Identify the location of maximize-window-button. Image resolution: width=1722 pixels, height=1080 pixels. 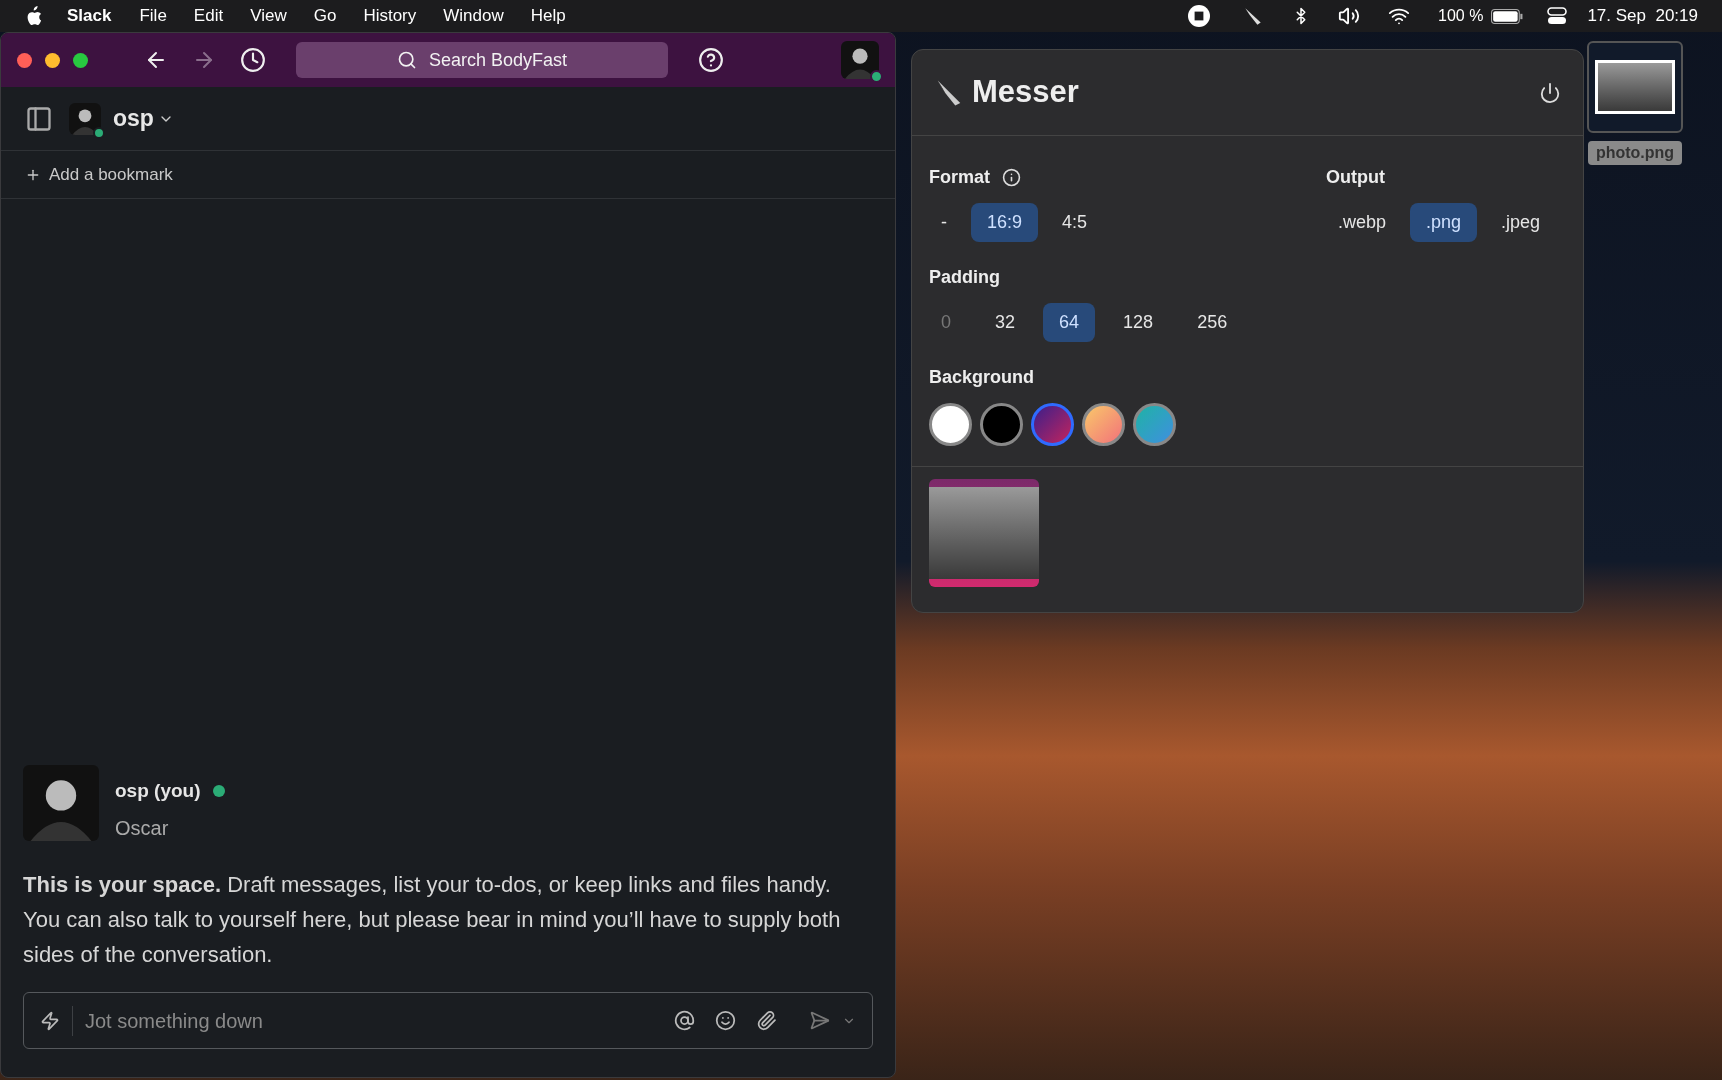
(80, 60).